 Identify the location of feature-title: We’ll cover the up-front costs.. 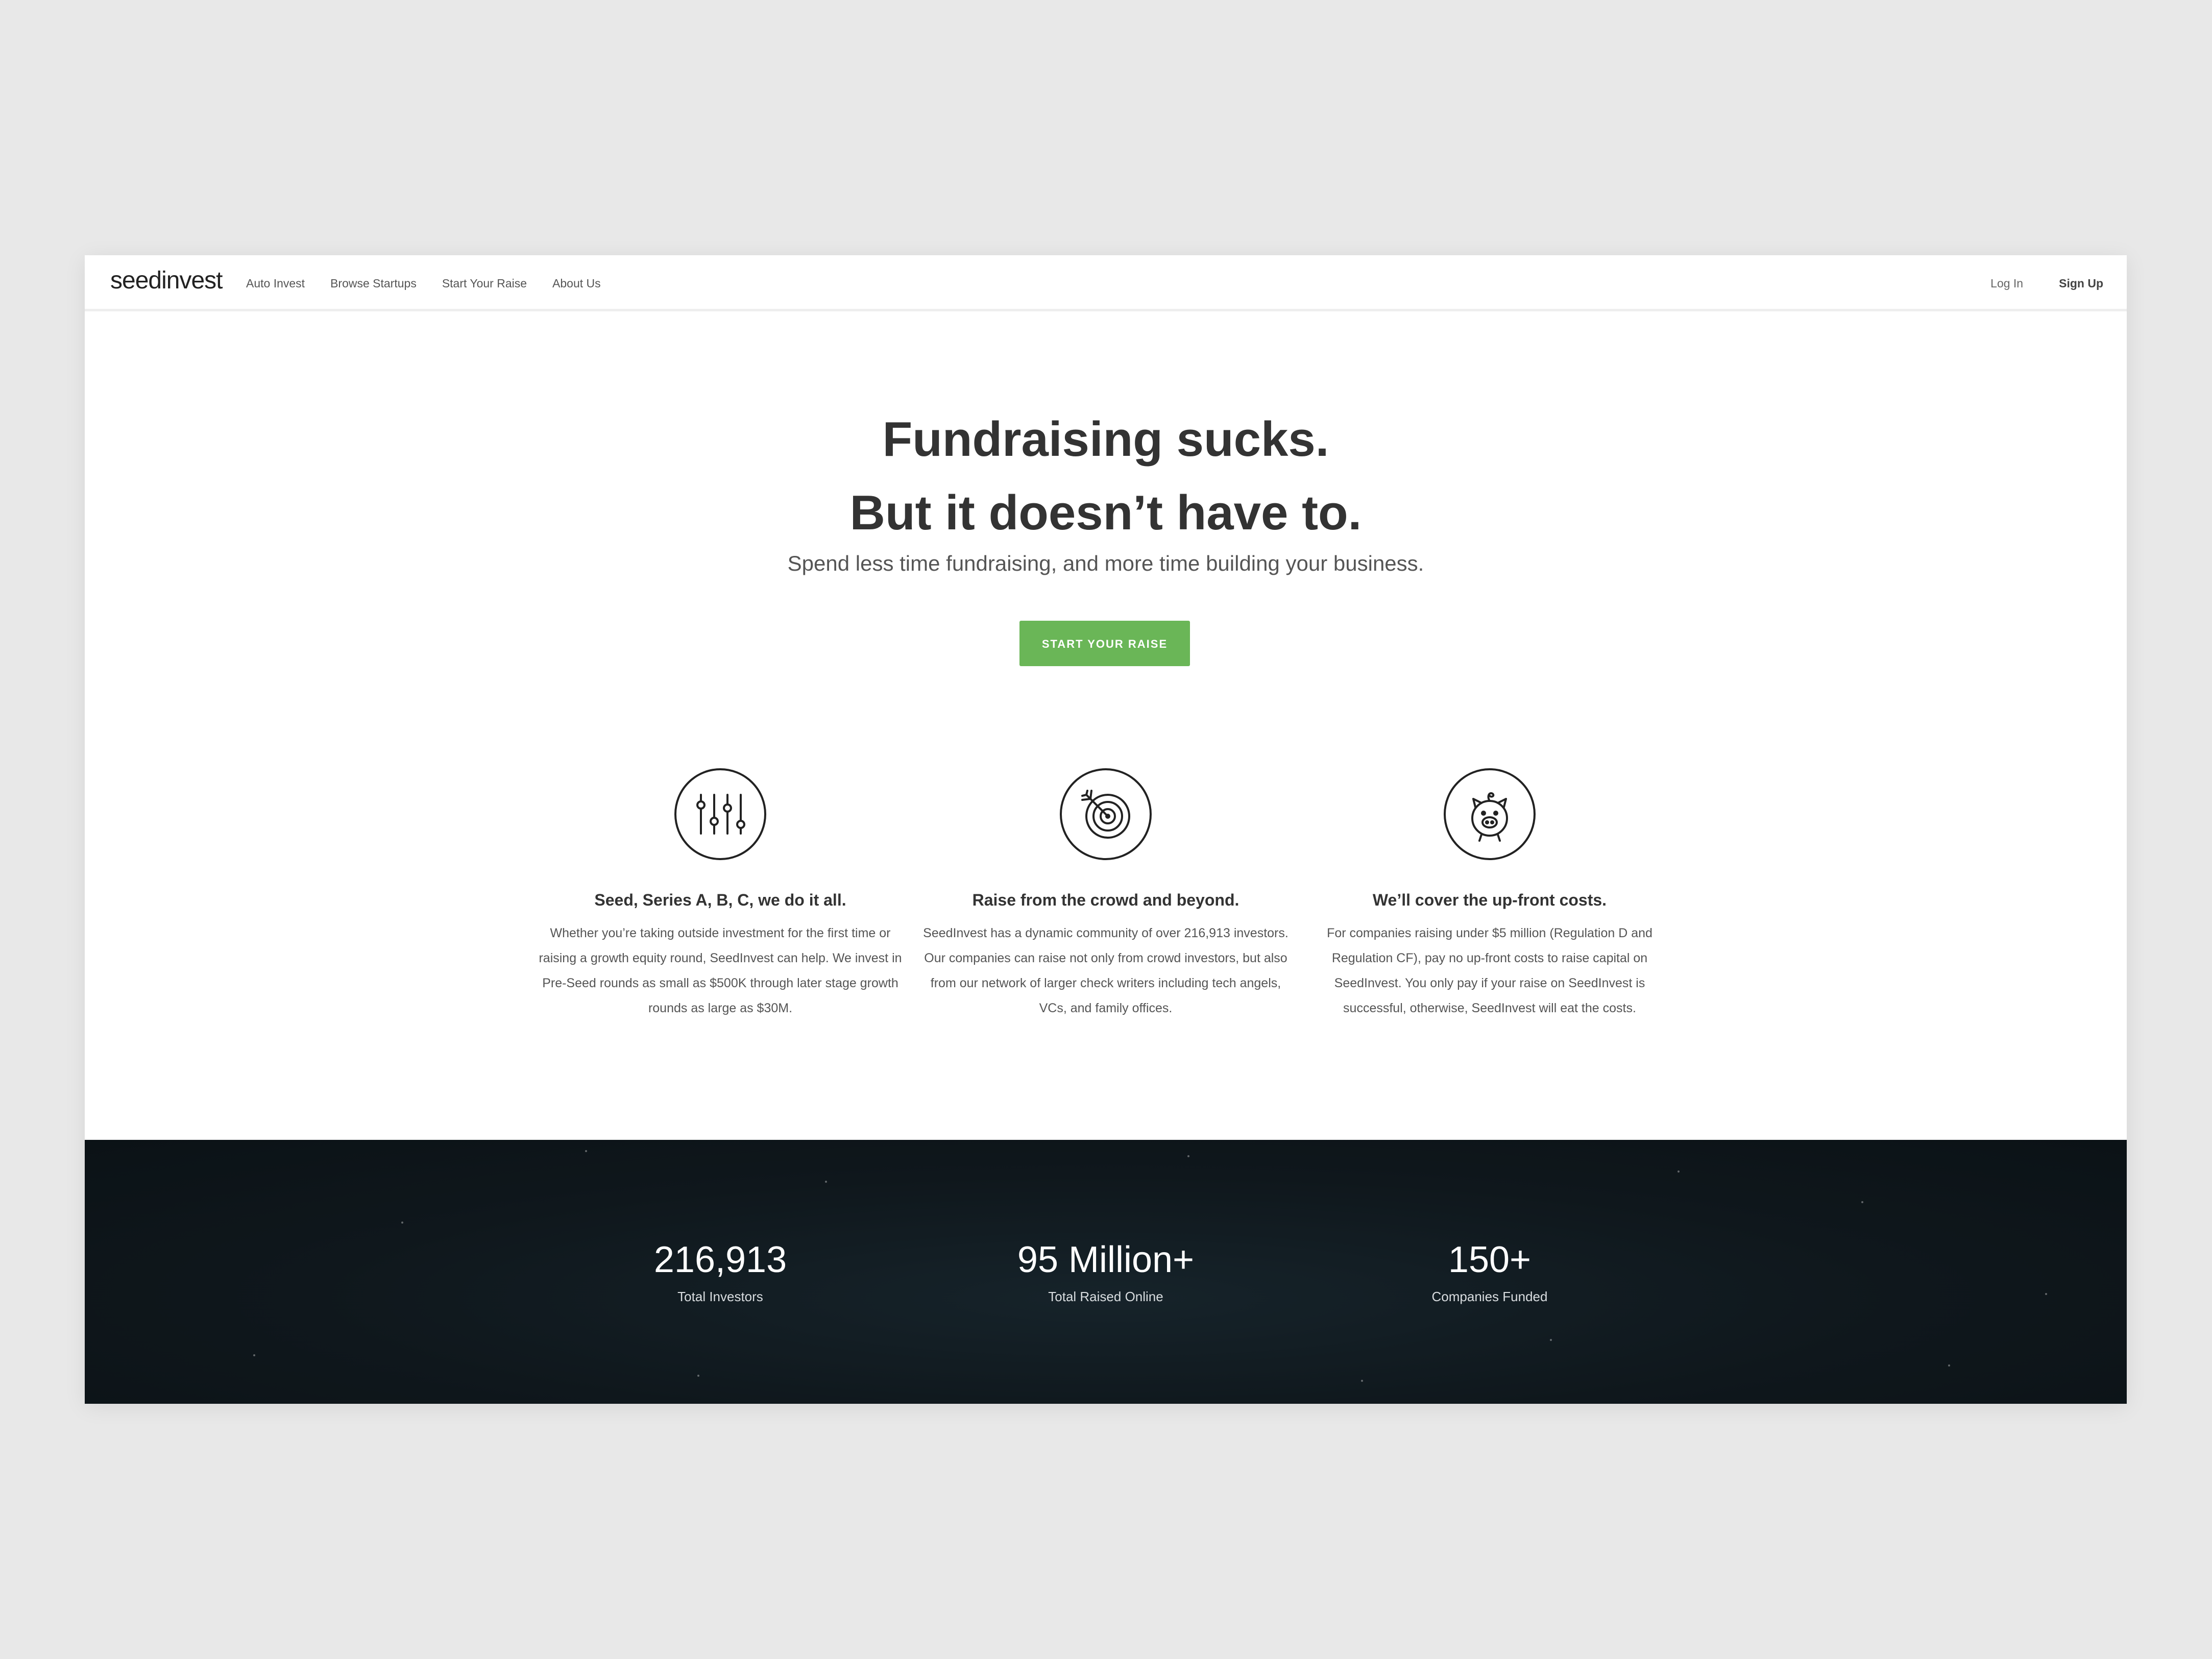
(1489, 900).